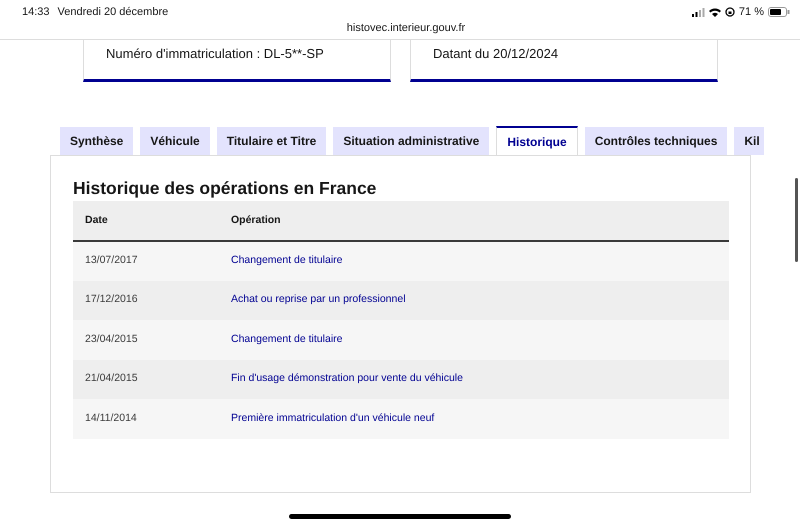  Describe the element at coordinates (714, 12) in the screenshot. I see `wifi-icon` at that location.